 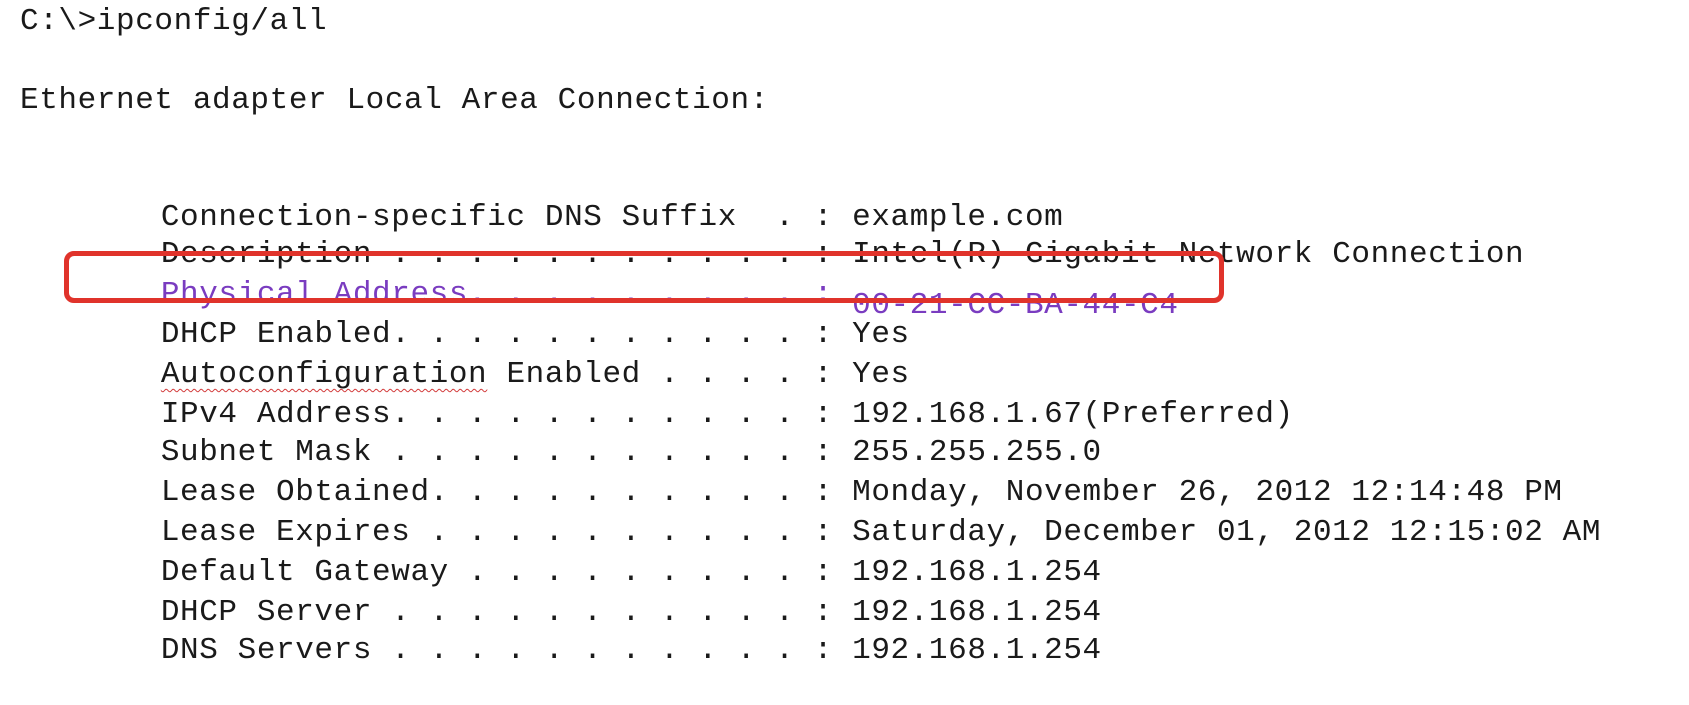 I want to click on entry-value: 192.168.1.254, so click(x=977, y=650).